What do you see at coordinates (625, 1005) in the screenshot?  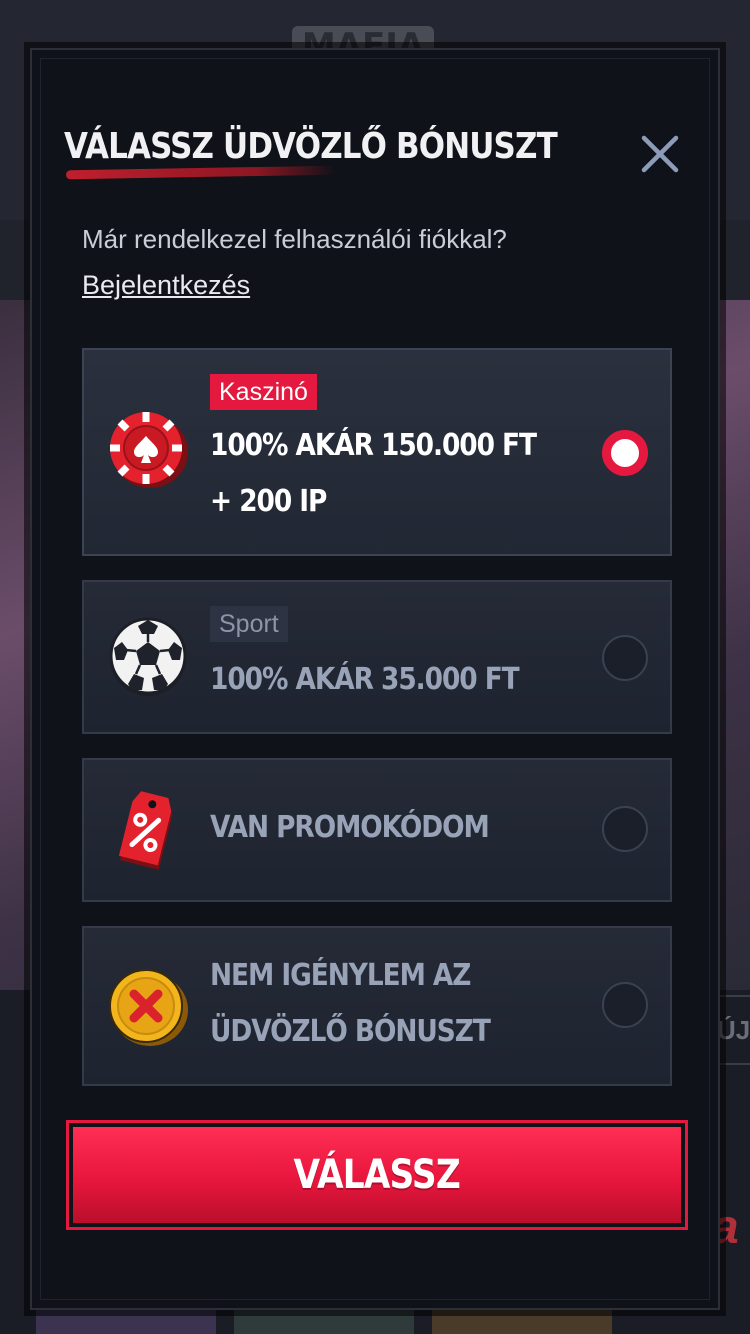 I see `radio-no-bonus` at bounding box center [625, 1005].